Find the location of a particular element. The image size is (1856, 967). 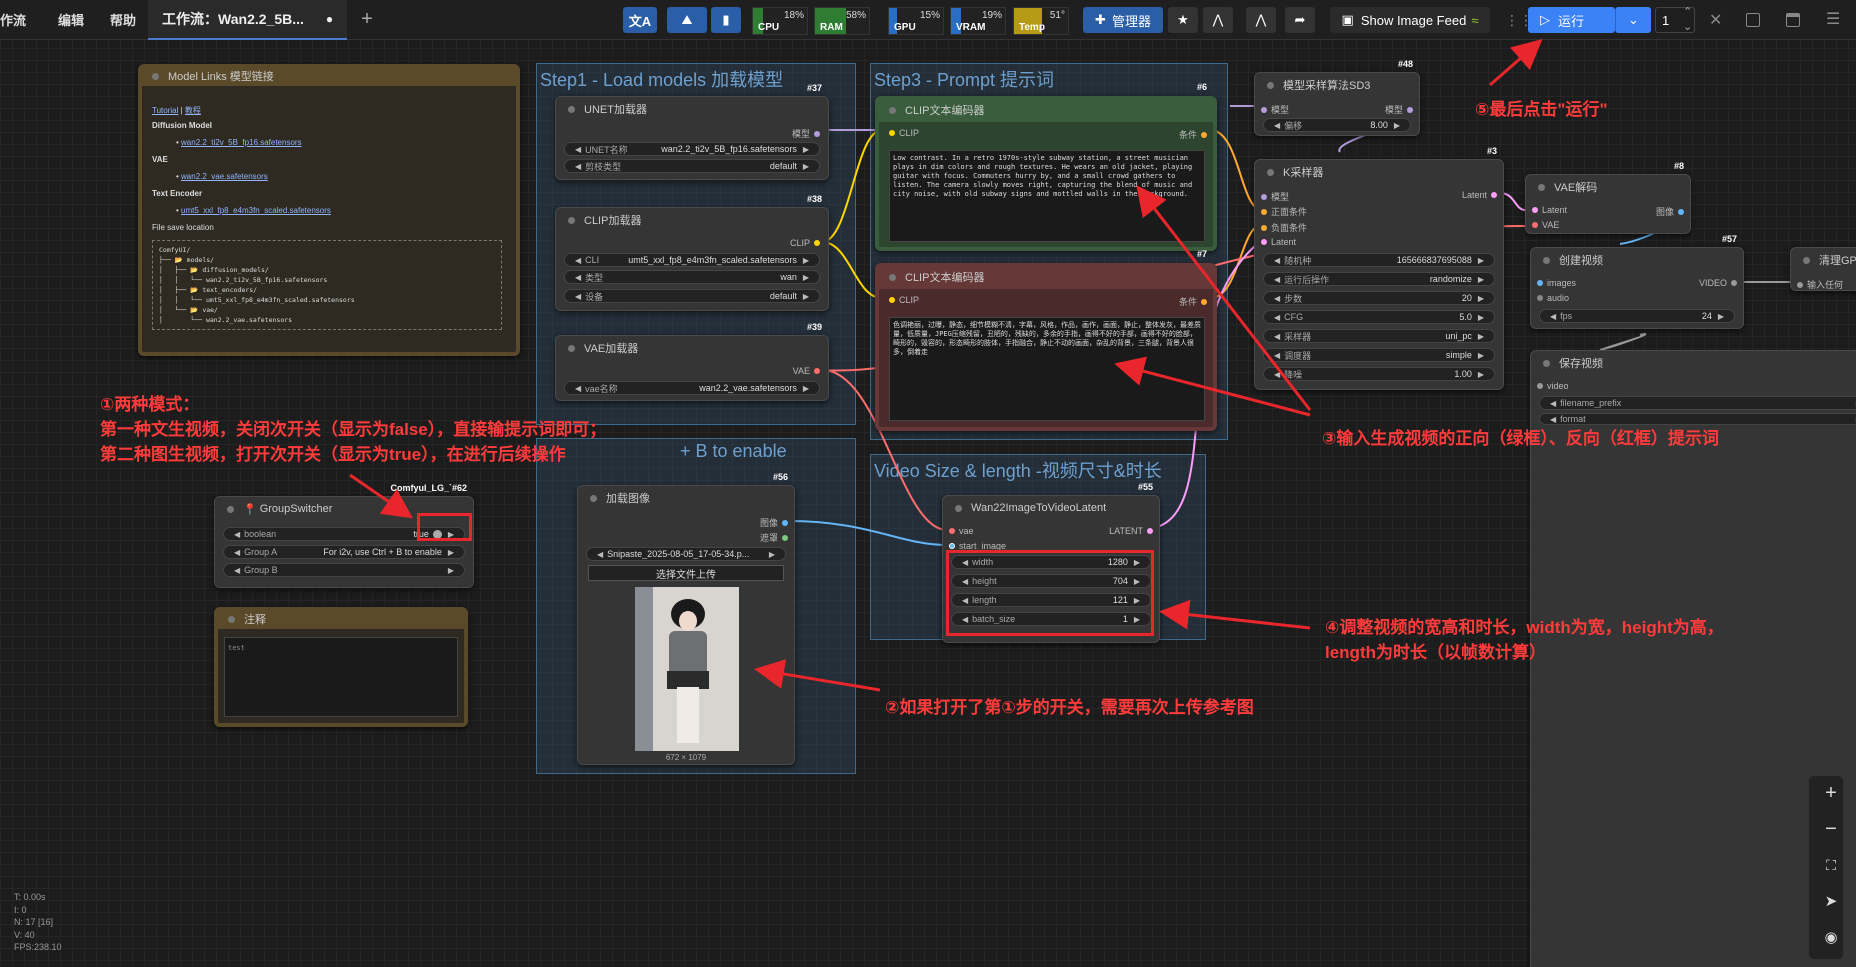

annotation-5: ⑤最后点击"运行" is located at coordinates (1541, 109).